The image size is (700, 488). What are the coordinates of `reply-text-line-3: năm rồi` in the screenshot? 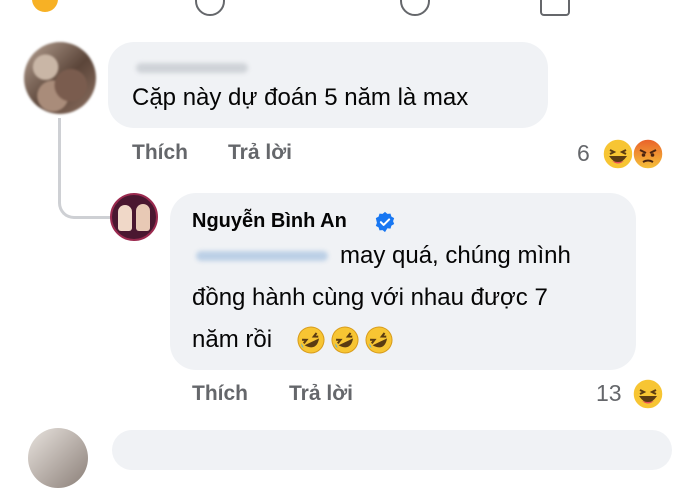 It's located at (232, 339).